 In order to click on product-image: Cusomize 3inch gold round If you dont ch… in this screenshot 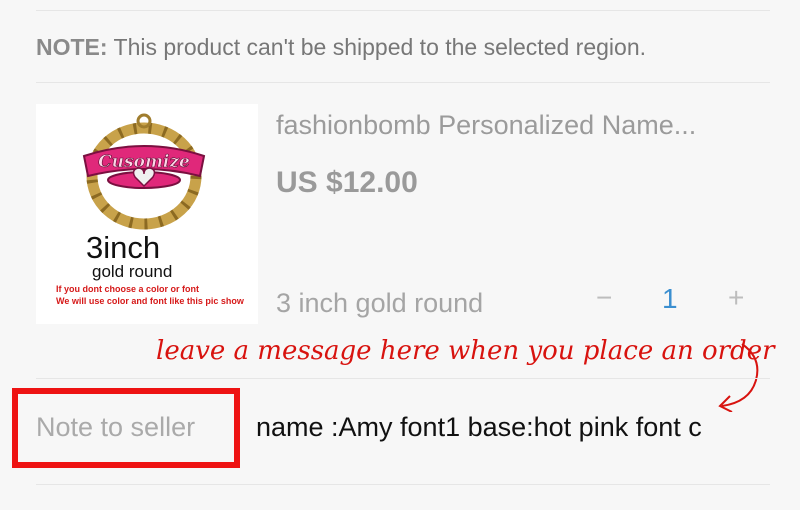, I will do `click(147, 214)`.